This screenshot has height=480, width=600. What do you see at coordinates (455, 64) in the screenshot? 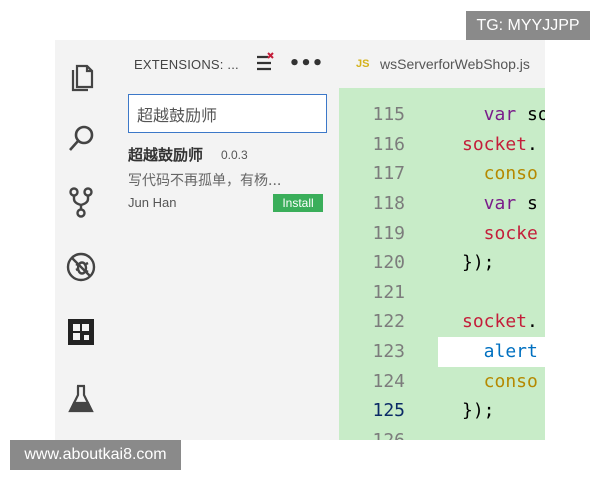
I see `tab-filename: wsServerforWebShop.js` at bounding box center [455, 64].